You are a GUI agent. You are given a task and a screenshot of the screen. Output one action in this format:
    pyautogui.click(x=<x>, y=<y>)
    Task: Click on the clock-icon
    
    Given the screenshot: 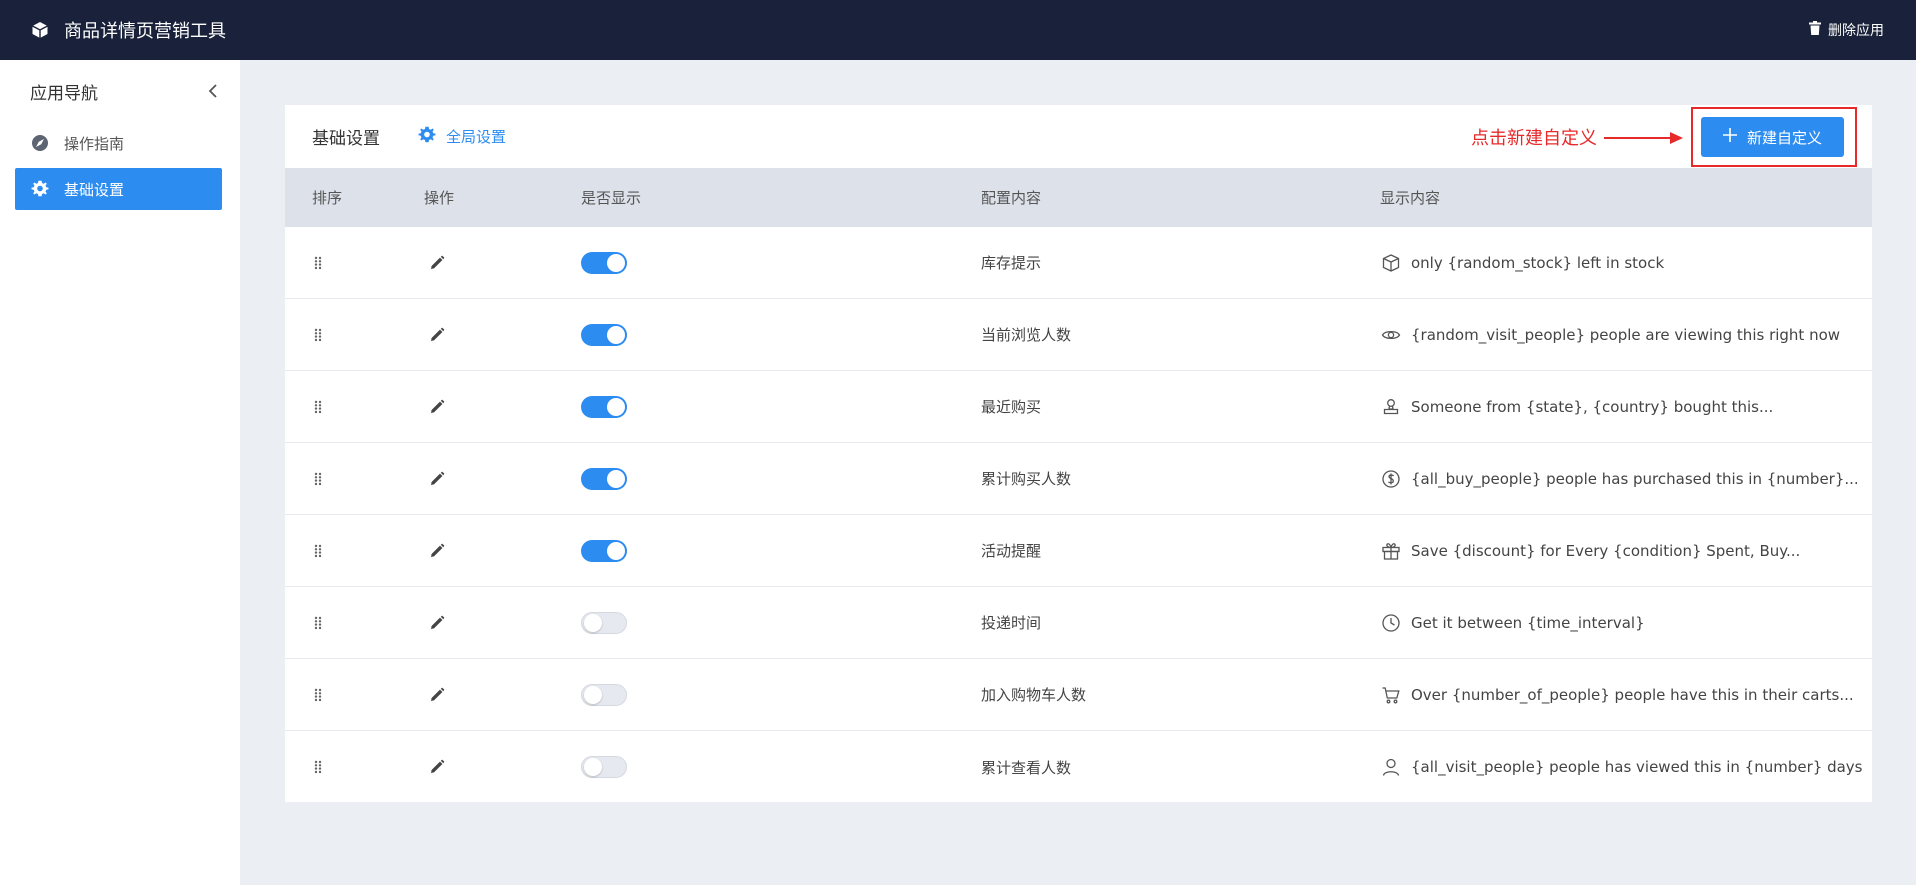 What is the action you would take?
    pyautogui.click(x=1391, y=623)
    